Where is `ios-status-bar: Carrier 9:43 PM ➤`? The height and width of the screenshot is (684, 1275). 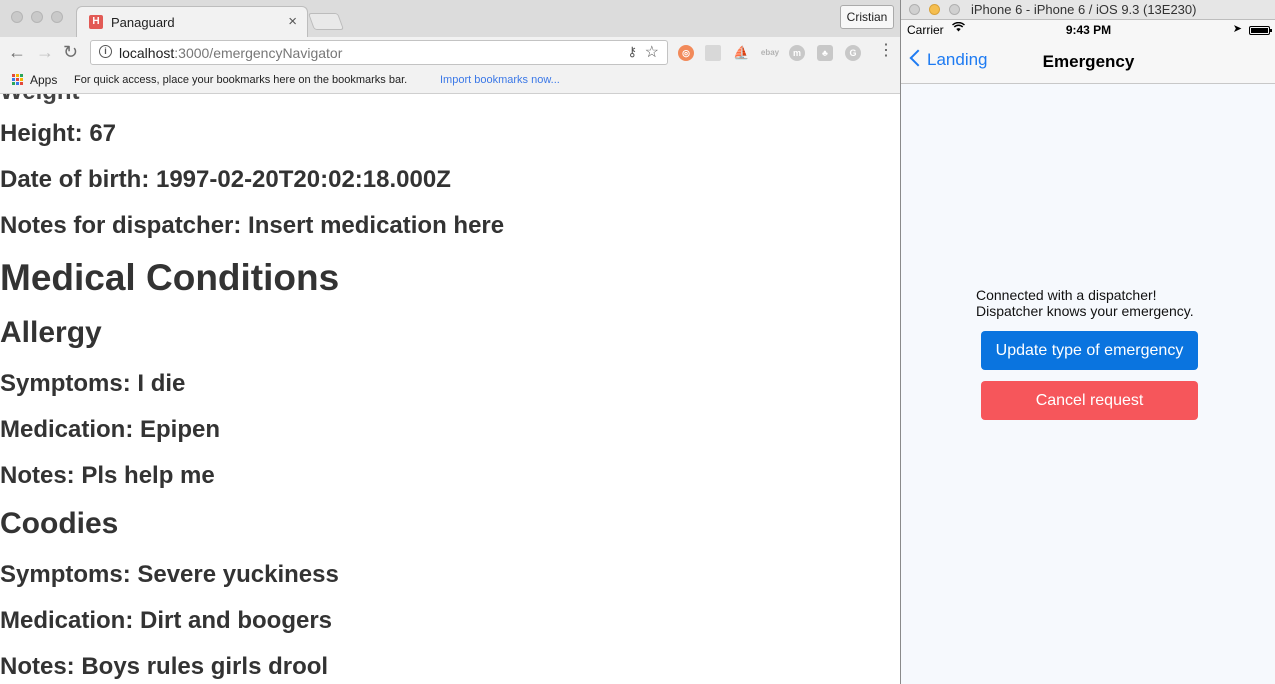
ios-status-bar: Carrier 9:43 PM ➤ is located at coordinates (1088, 30).